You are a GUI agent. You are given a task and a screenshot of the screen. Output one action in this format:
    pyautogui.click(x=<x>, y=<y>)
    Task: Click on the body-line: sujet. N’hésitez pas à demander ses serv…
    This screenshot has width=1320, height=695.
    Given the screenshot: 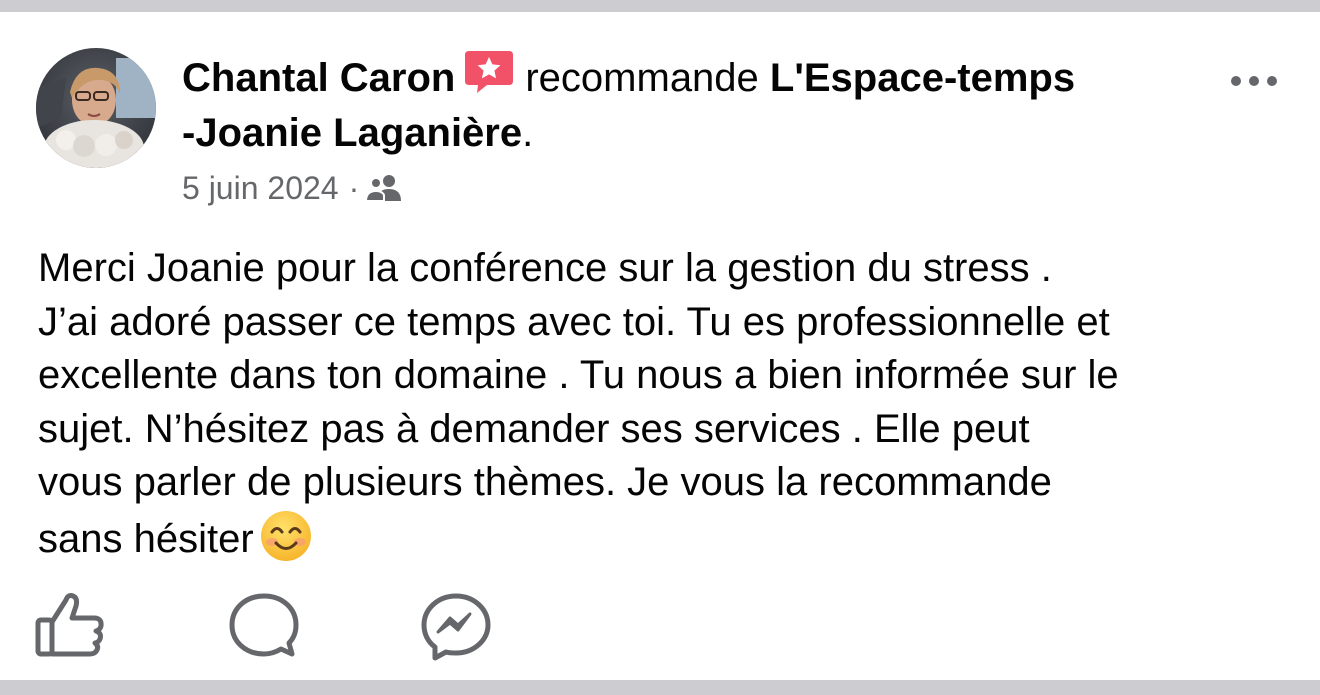 What is the action you would take?
    pyautogui.click(x=534, y=428)
    